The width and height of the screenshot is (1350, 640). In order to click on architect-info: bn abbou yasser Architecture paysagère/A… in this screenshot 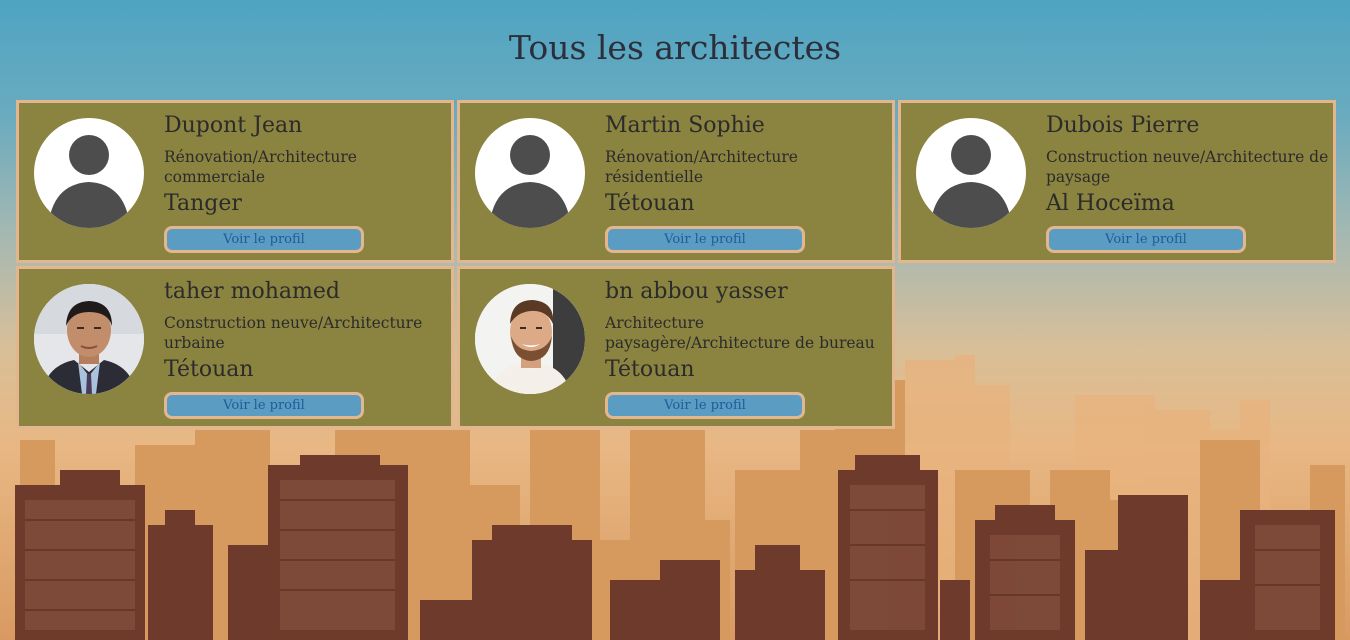, I will do `click(746, 331)`.